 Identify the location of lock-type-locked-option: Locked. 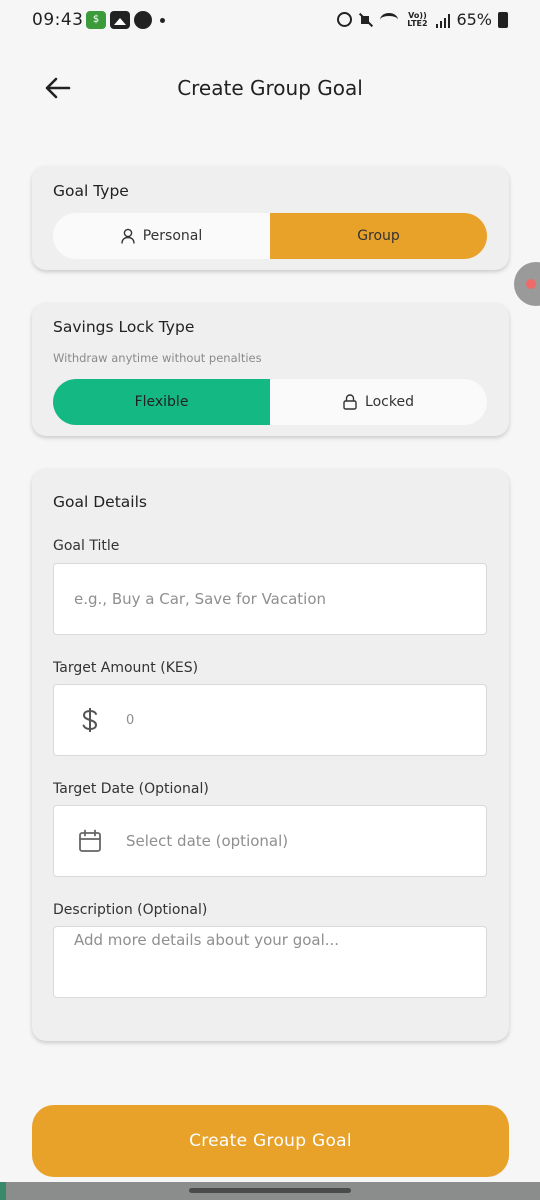
(378, 402).